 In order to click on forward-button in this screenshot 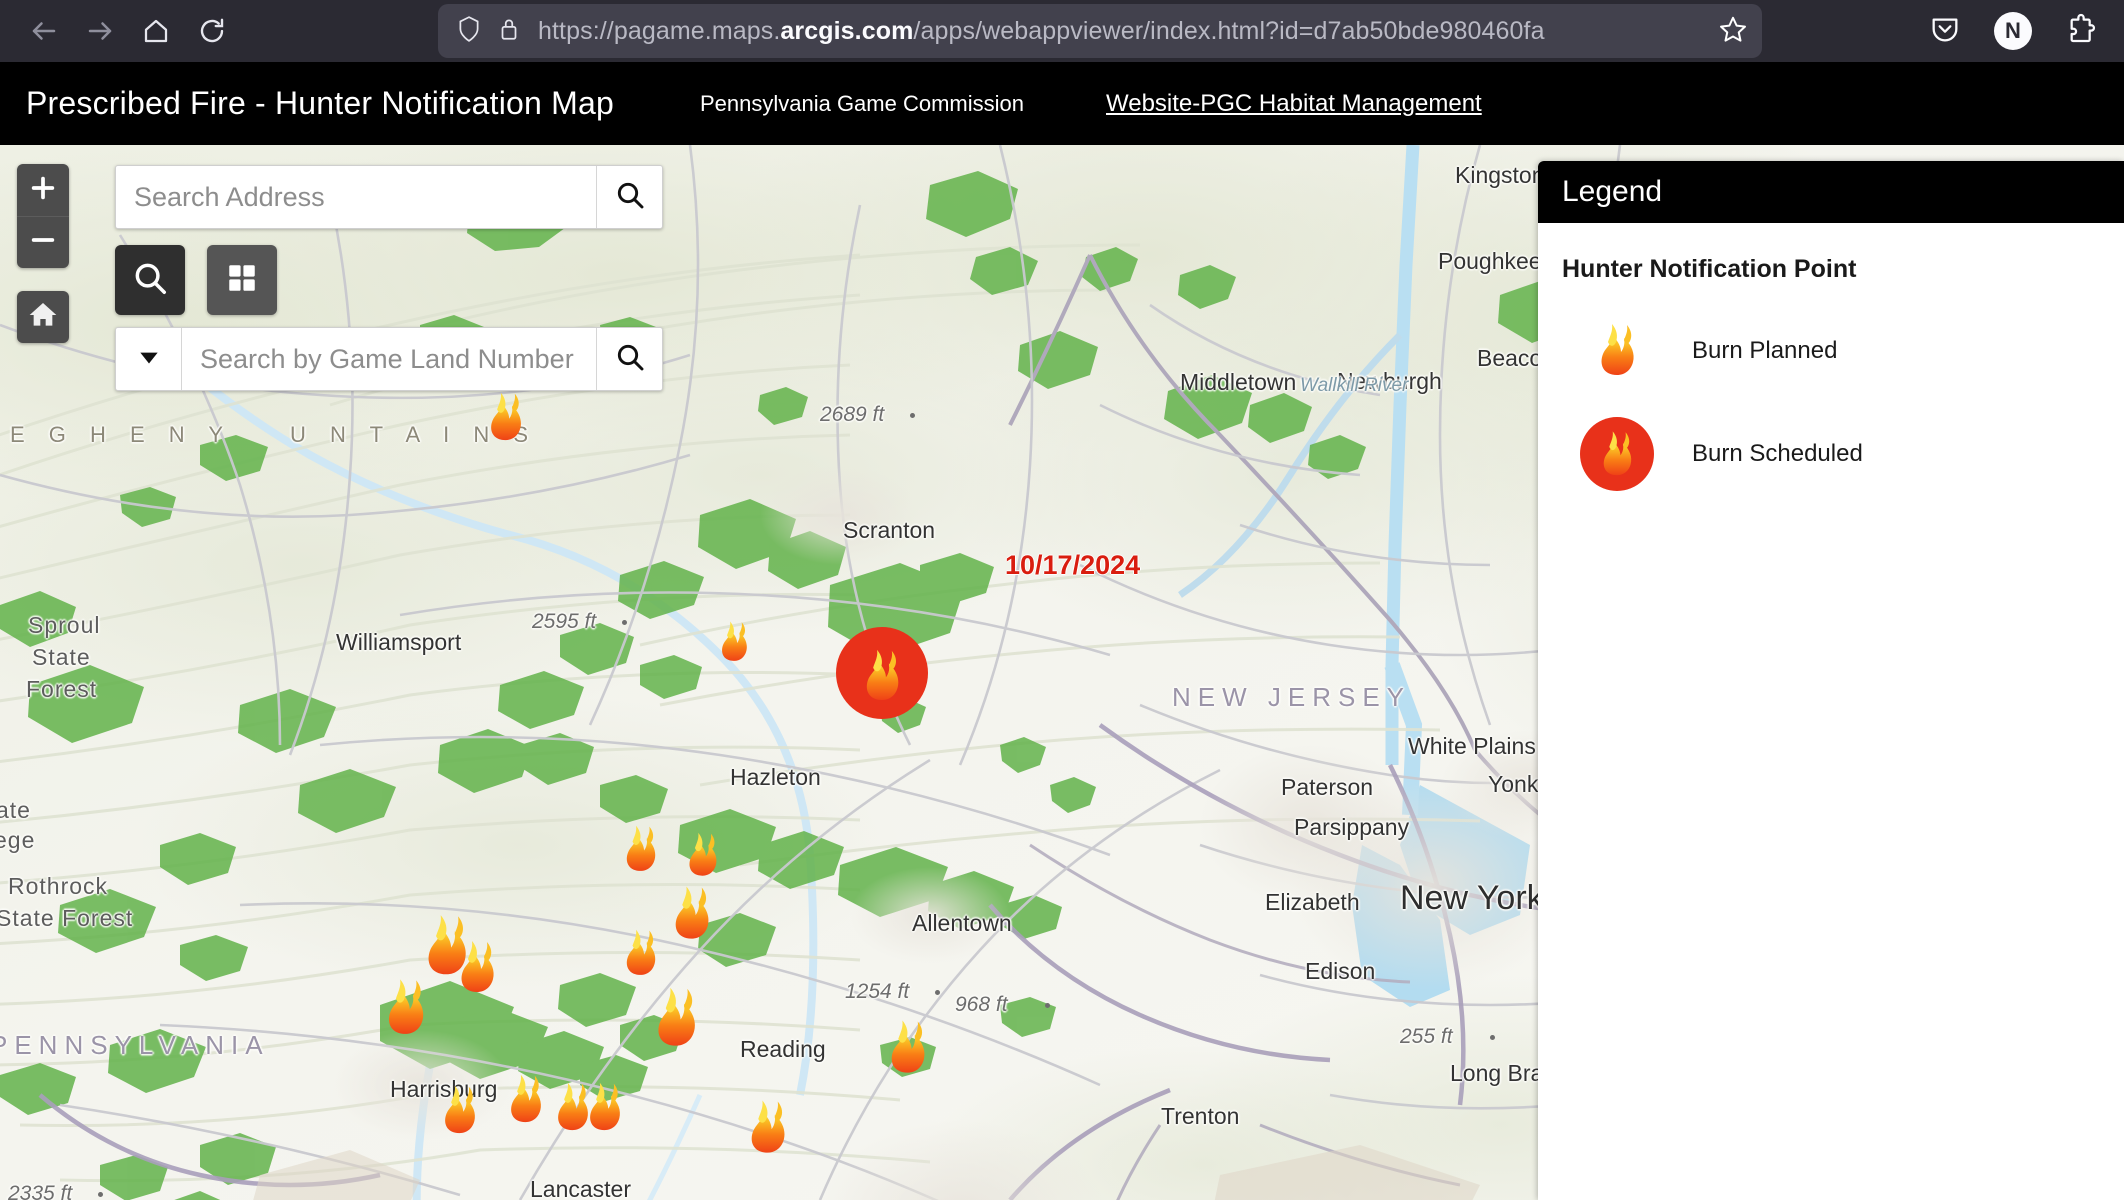, I will do `click(100, 31)`.